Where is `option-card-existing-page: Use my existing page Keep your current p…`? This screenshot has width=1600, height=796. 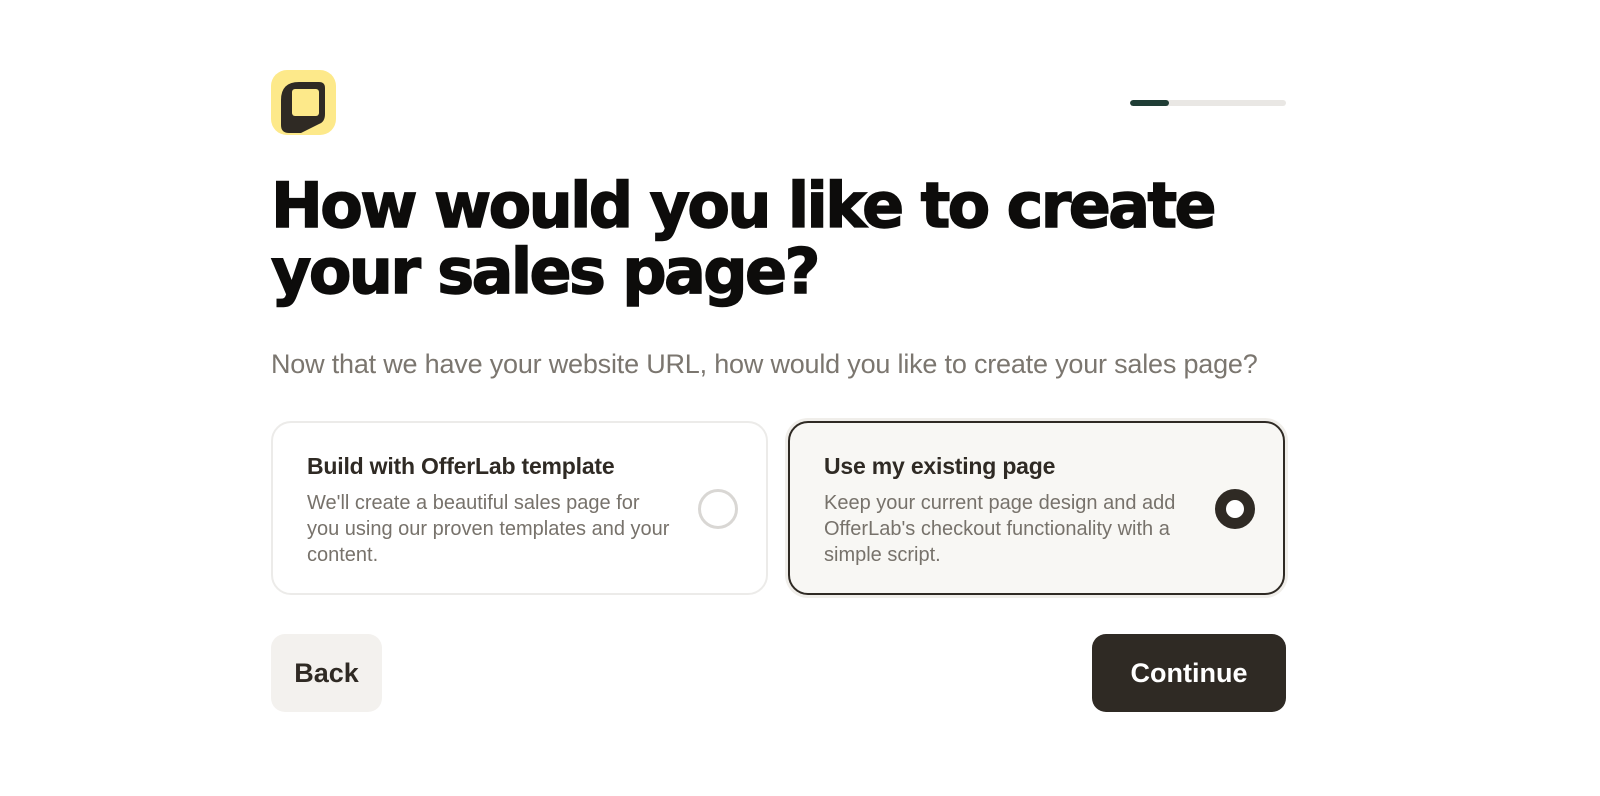 option-card-existing-page: Use my existing page Keep your current p… is located at coordinates (1036, 508).